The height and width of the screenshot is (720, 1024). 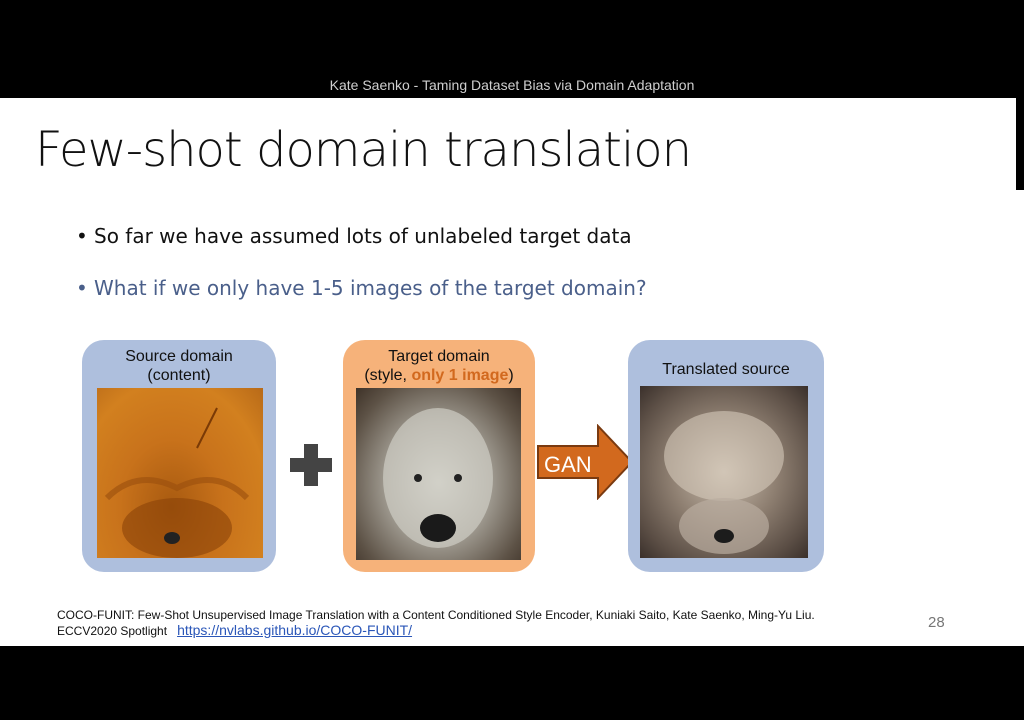 What do you see at coordinates (179, 356) in the screenshot?
I see `source-domain-title: Source domain` at bounding box center [179, 356].